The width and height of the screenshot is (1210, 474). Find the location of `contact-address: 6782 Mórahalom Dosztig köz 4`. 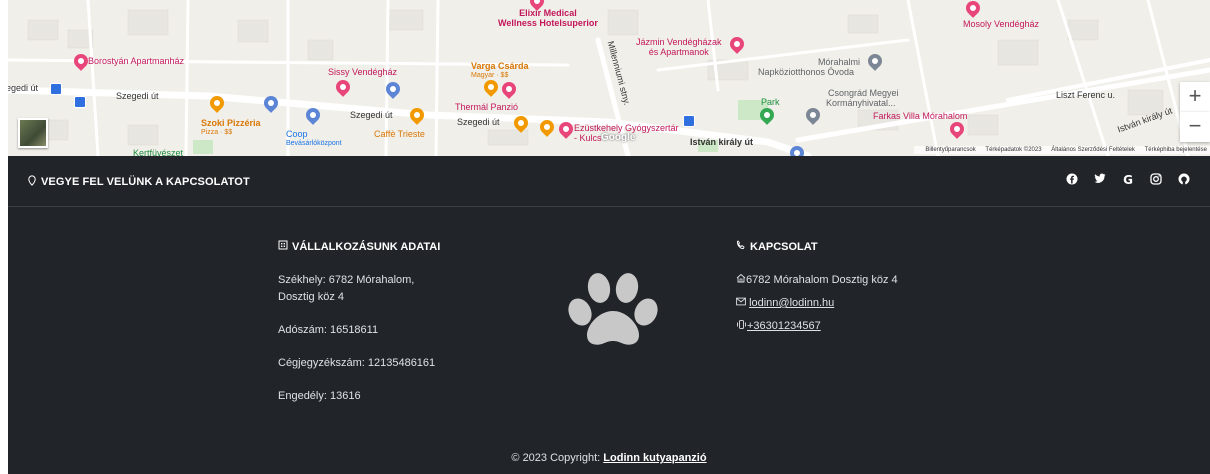

contact-address: 6782 Mórahalom Dosztig köz 4 is located at coordinates (861, 280).